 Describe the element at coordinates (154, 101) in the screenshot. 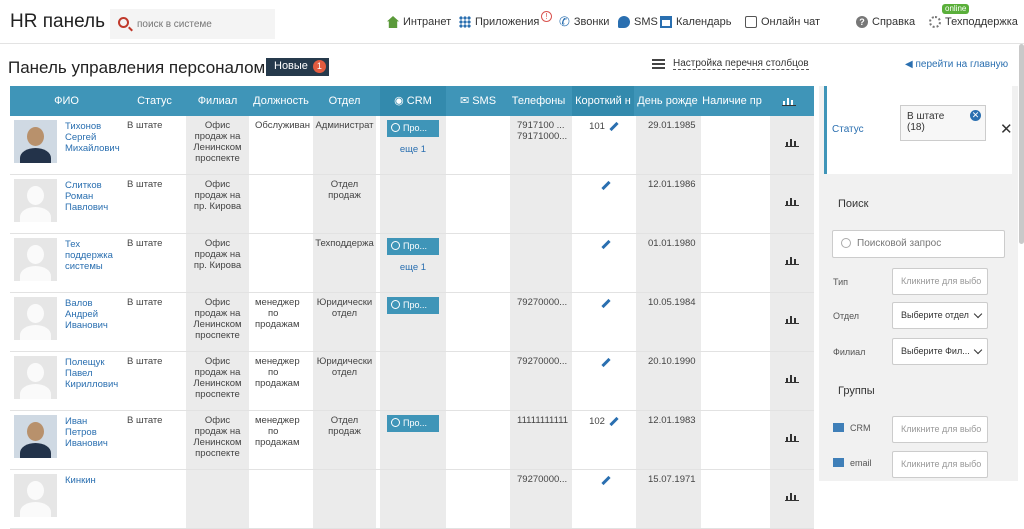

I see `col-status: Статус` at that location.